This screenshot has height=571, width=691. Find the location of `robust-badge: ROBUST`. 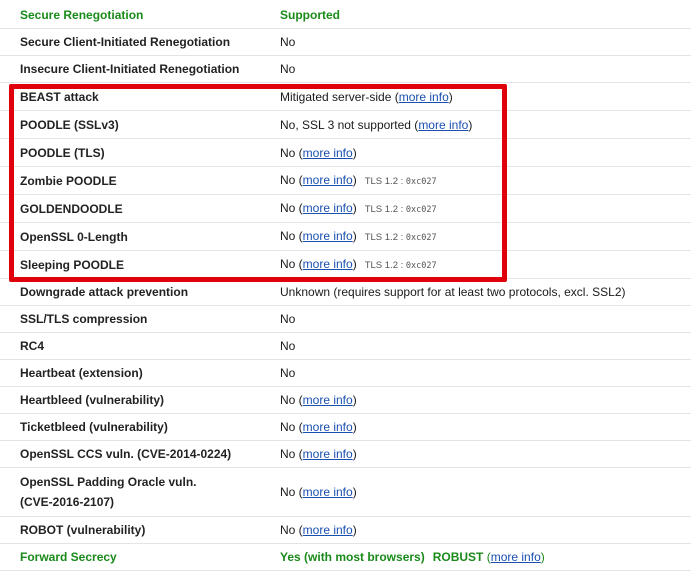

robust-badge: ROBUST is located at coordinates (458, 557).